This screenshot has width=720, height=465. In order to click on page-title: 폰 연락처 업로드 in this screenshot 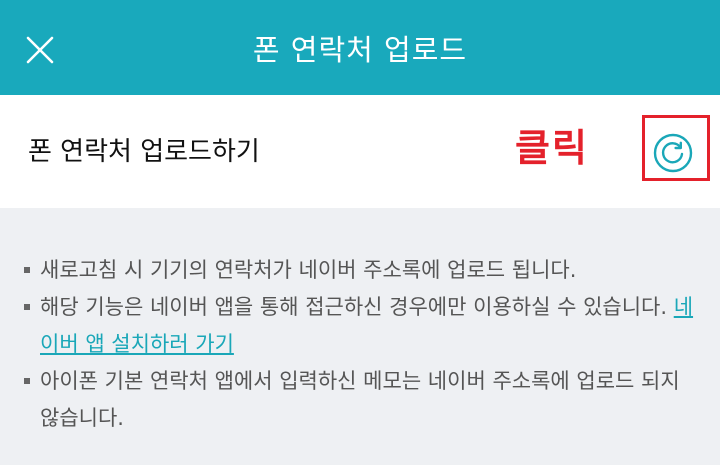, I will do `click(360, 49)`.